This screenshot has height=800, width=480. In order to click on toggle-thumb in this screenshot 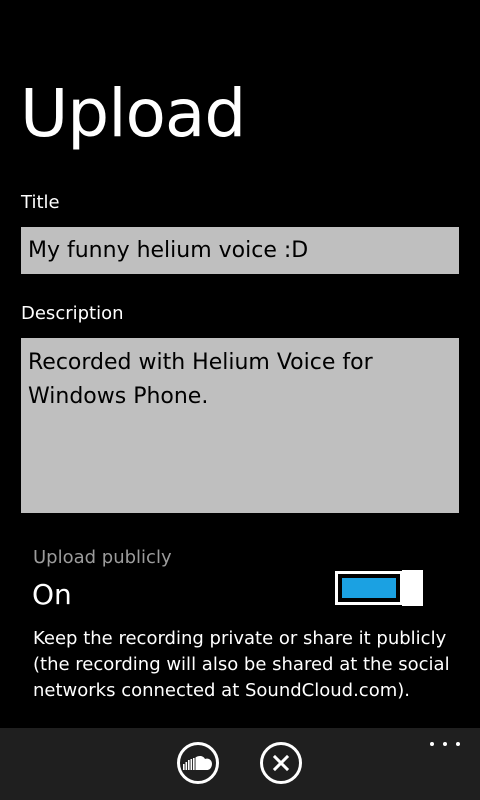, I will do `click(412, 588)`.